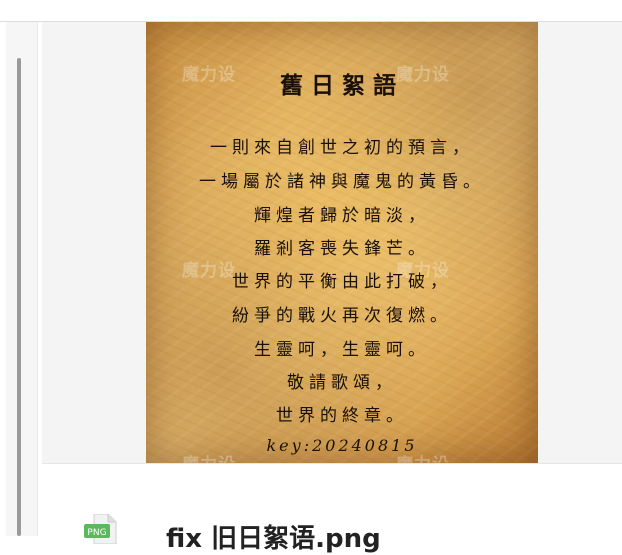 The width and height of the screenshot is (622, 555). What do you see at coordinates (342, 383) in the screenshot?
I see `poem-line: 敬請歌頌，` at bounding box center [342, 383].